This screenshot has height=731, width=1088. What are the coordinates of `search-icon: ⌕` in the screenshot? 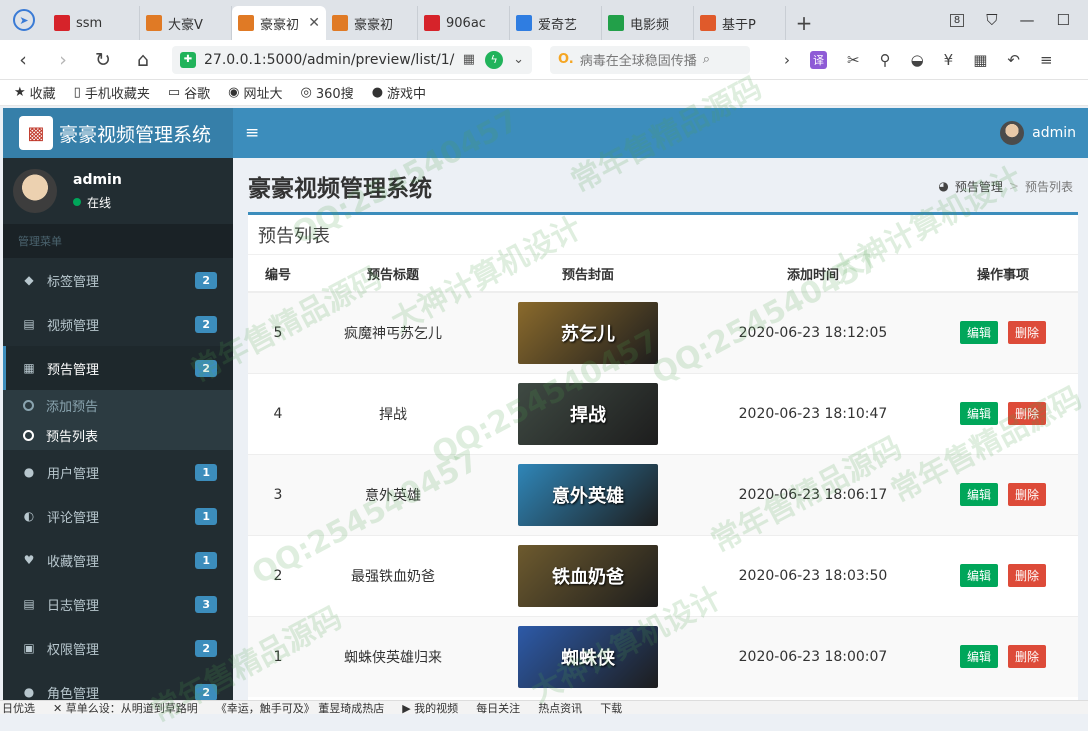 It's located at (706, 59).